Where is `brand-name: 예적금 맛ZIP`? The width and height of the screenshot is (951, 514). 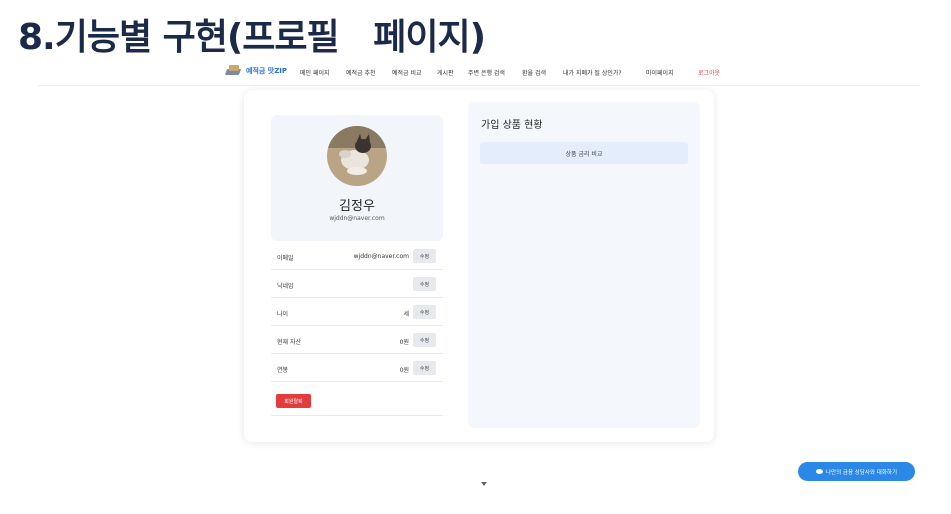 brand-name: 예적금 맛ZIP is located at coordinates (267, 71).